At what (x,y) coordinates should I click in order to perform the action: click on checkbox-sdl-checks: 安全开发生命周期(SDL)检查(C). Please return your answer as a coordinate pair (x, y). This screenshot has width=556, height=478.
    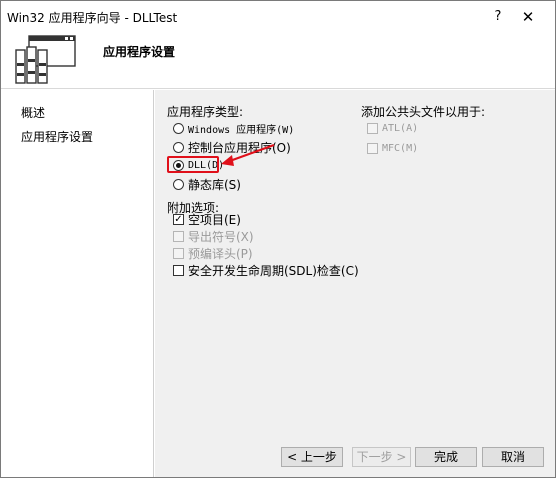
    Looking at the image, I should click on (266, 270).